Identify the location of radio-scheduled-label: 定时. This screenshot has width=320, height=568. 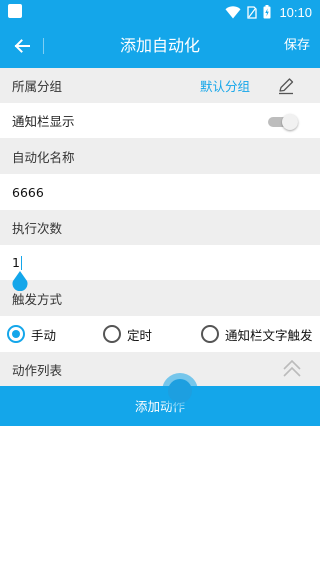
(140, 335).